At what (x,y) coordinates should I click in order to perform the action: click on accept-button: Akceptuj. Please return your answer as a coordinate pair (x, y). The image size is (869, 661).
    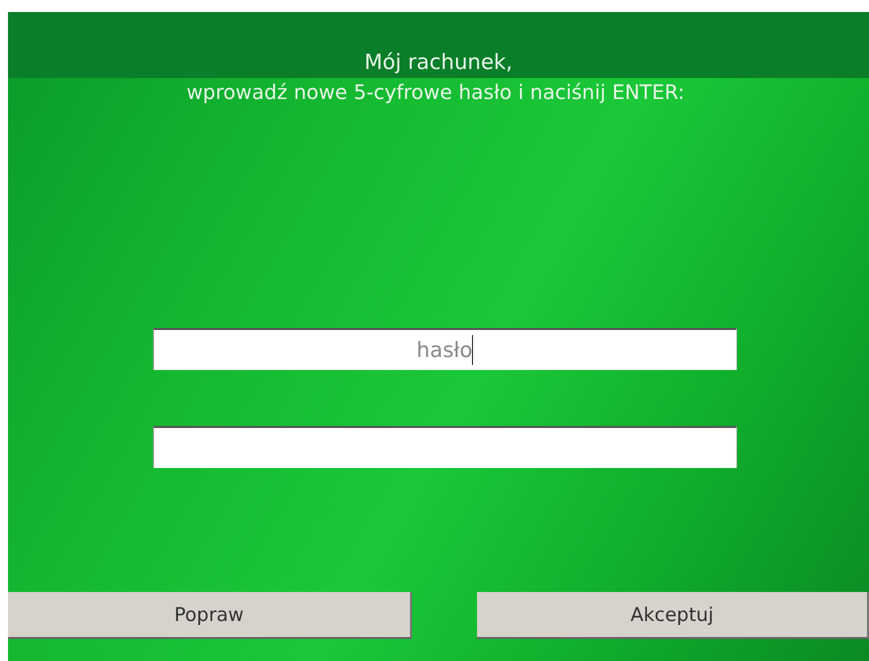
    Looking at the image, I should click on (673, 615).